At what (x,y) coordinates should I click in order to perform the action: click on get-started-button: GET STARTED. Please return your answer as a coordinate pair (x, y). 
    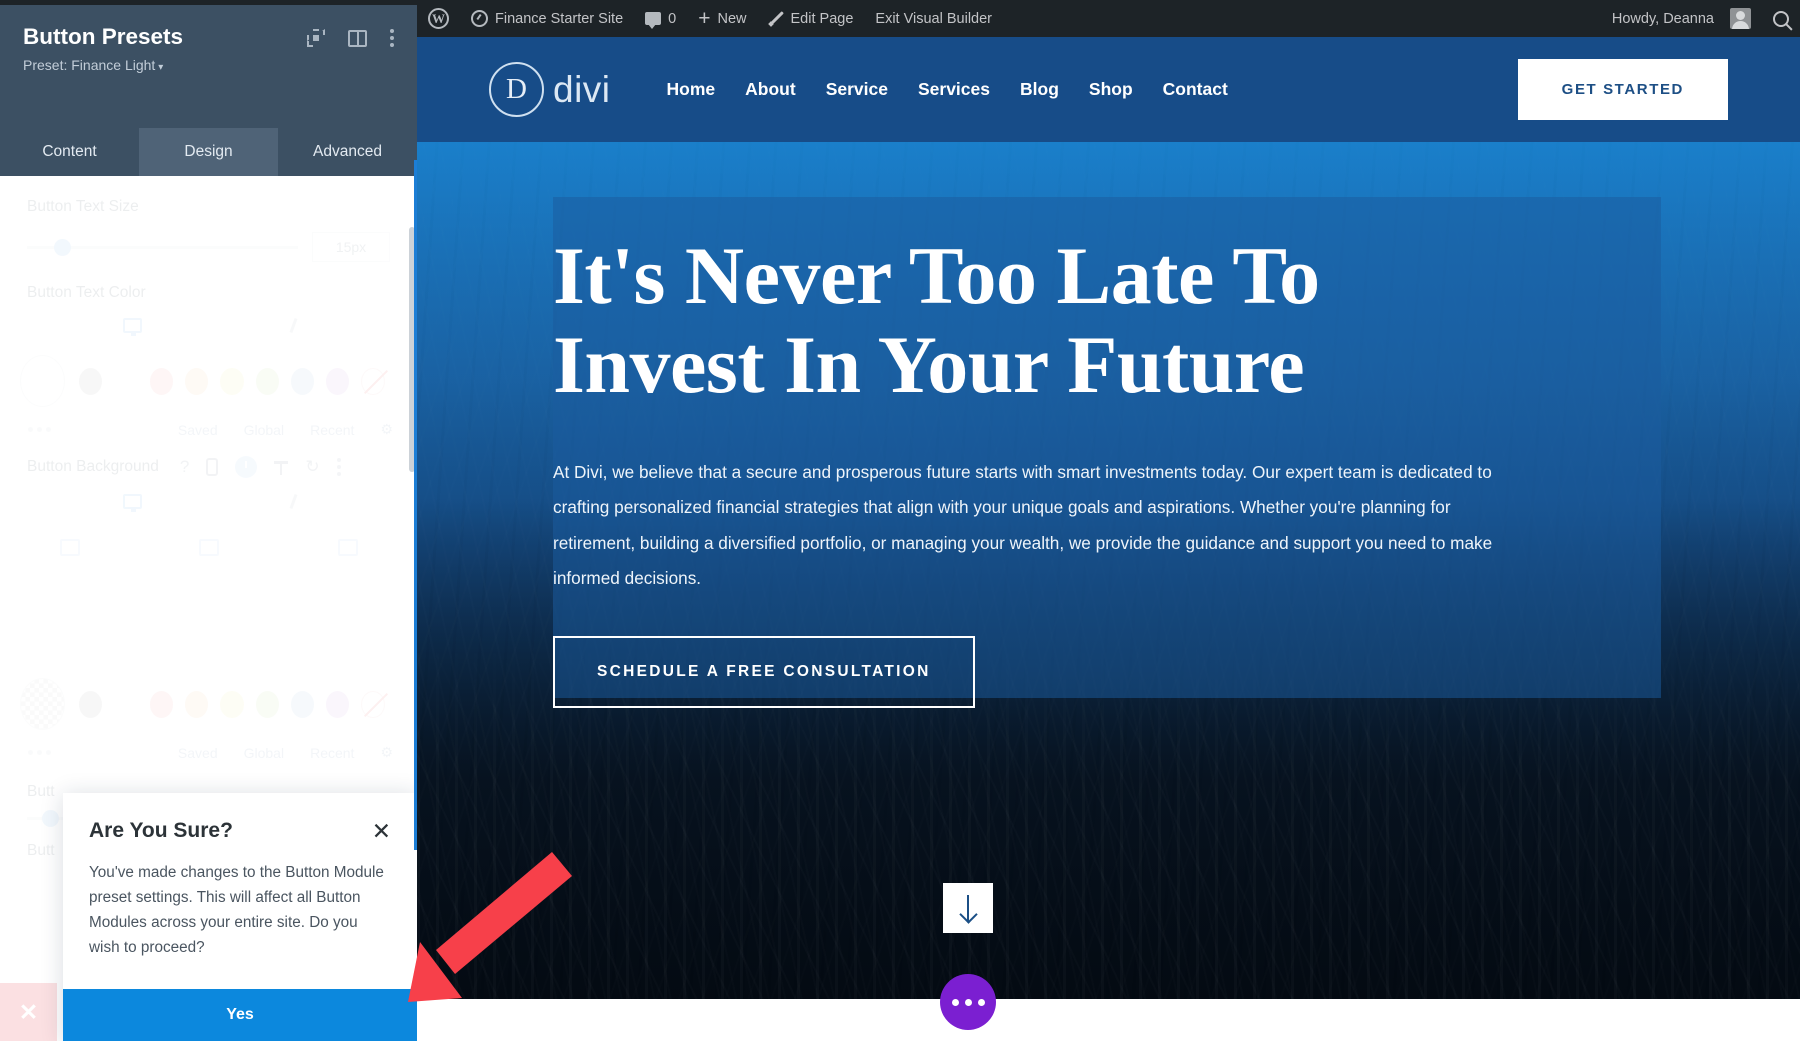
    Looking at the image, I should click on (1622, 89).